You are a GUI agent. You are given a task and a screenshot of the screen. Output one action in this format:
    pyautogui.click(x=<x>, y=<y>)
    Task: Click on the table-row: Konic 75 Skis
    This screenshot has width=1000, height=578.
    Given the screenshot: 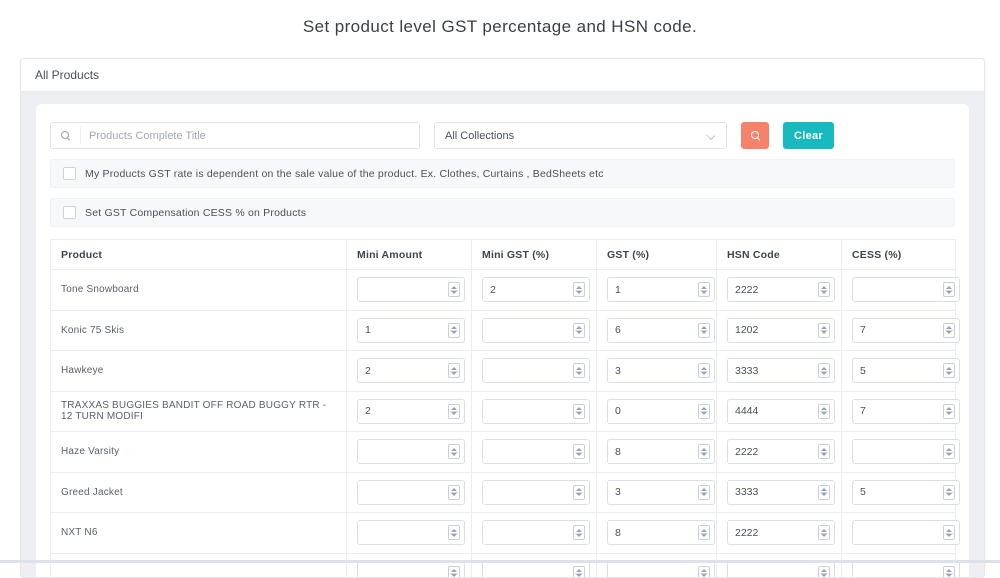 What is the action you would take?
    pyautogui.click(x=503, y=330)
    